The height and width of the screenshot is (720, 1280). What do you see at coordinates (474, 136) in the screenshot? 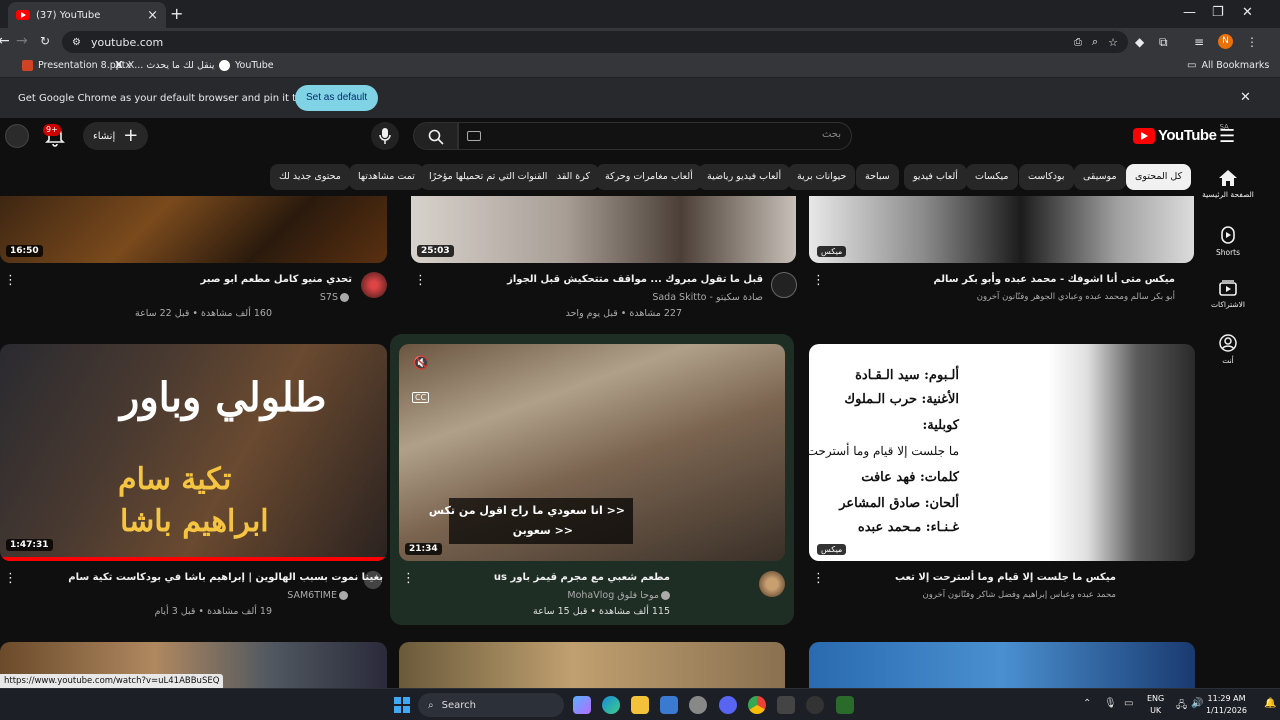
I see `keyboard-icon` at bounding box center [474, 136].